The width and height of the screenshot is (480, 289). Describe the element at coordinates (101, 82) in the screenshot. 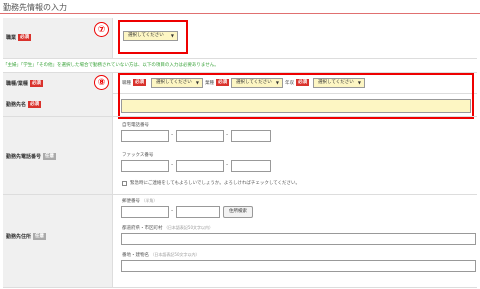

I see `marker-8: ⑧` at that location.